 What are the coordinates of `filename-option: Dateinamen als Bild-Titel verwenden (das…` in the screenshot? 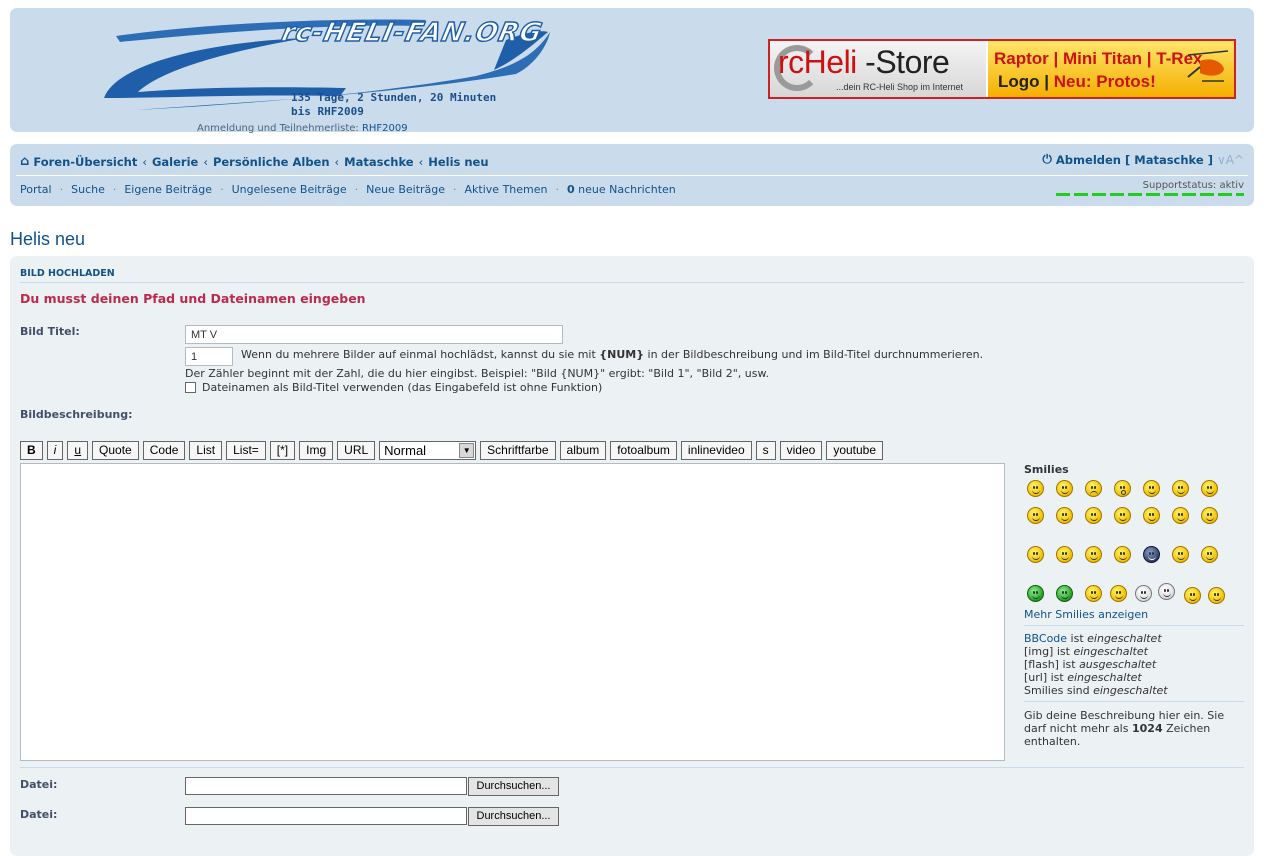 It's located at (393, 387).